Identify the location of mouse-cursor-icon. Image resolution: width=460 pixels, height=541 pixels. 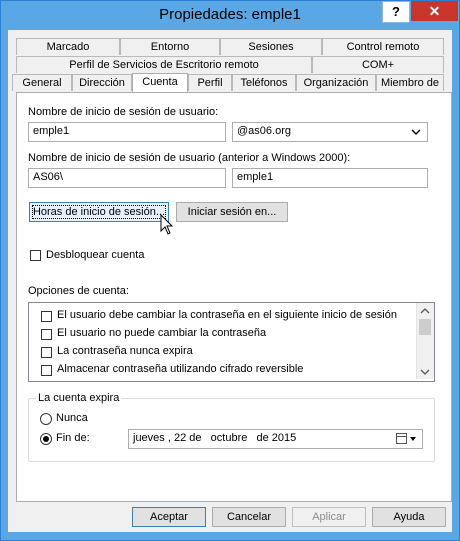
(167, 224).